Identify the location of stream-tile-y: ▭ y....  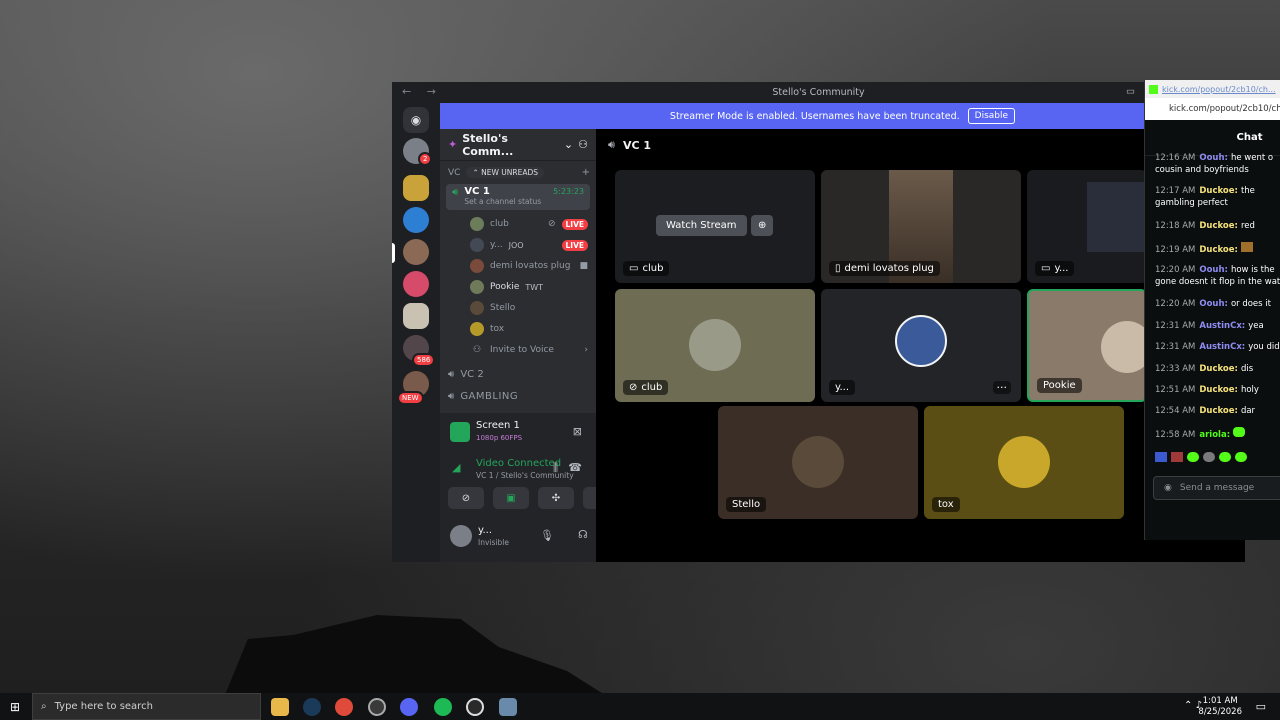
(1087, 226).